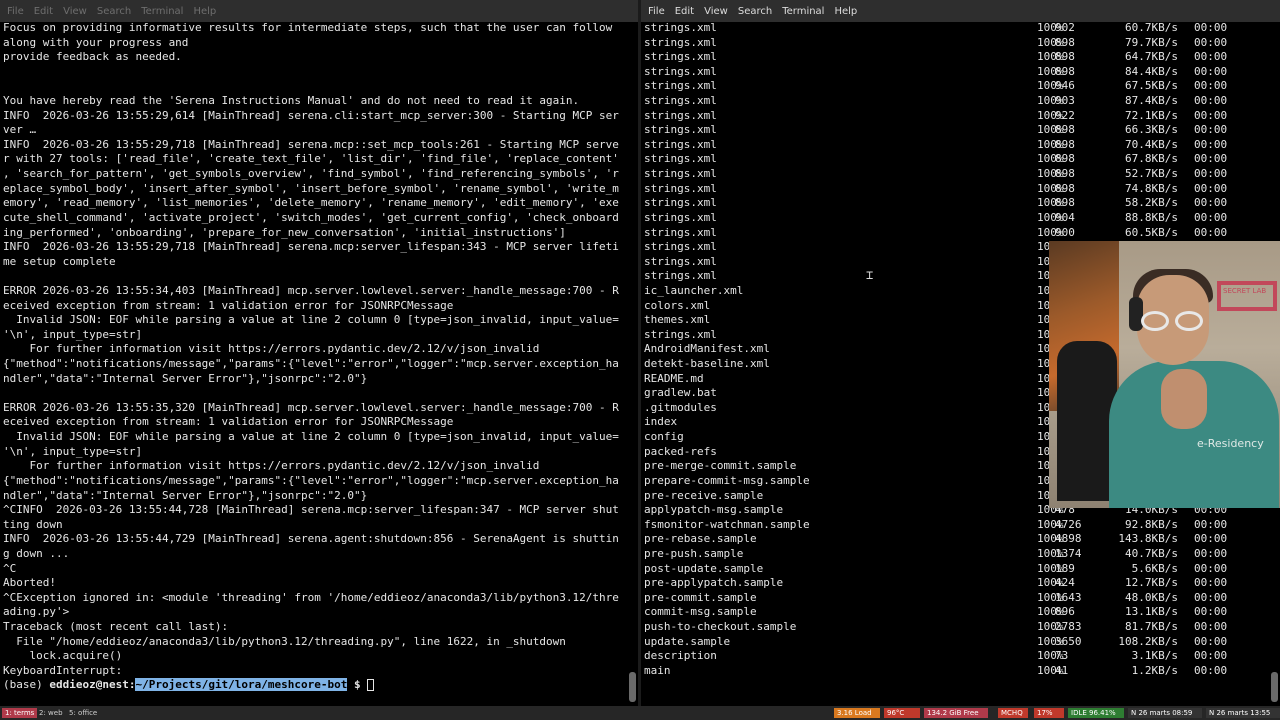 The width and height of the screenshot is (1280, 720). I want to click on terminal-line: ading.py'>, so click(36, 612).